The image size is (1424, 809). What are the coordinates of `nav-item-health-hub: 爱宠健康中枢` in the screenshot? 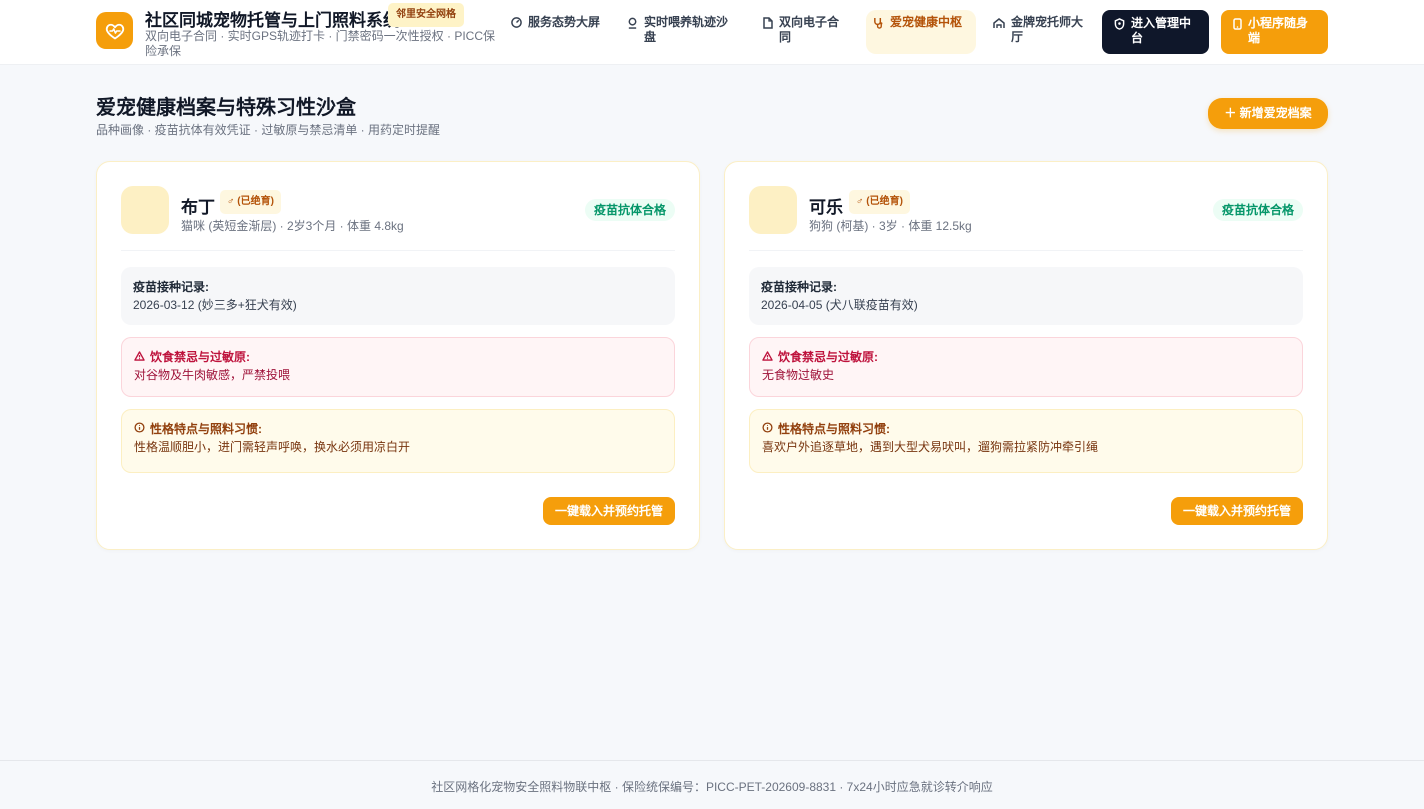 It's located at (921, 32).